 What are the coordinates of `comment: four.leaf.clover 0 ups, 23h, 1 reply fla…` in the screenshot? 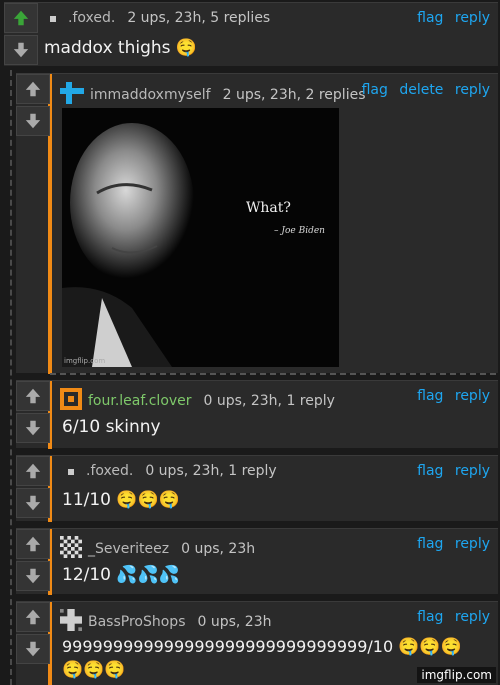 It's located at (257, 414).